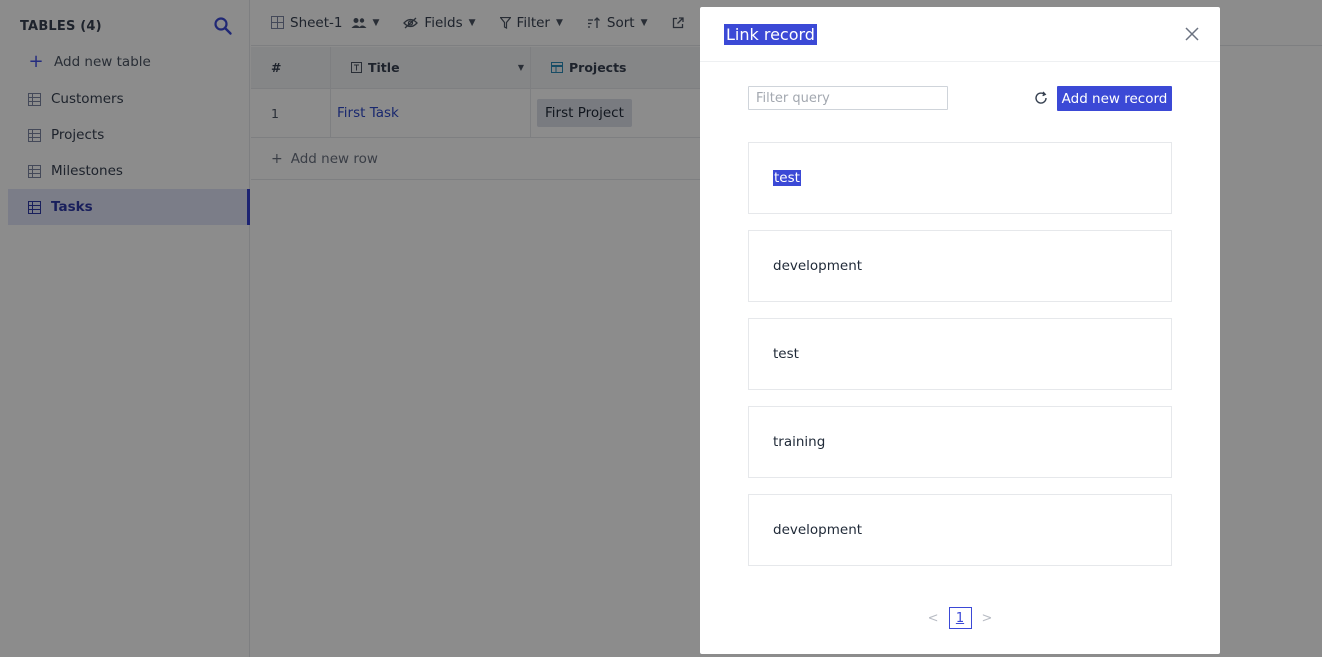  I want to click on pagination: < 1 >, so click(960, 618).